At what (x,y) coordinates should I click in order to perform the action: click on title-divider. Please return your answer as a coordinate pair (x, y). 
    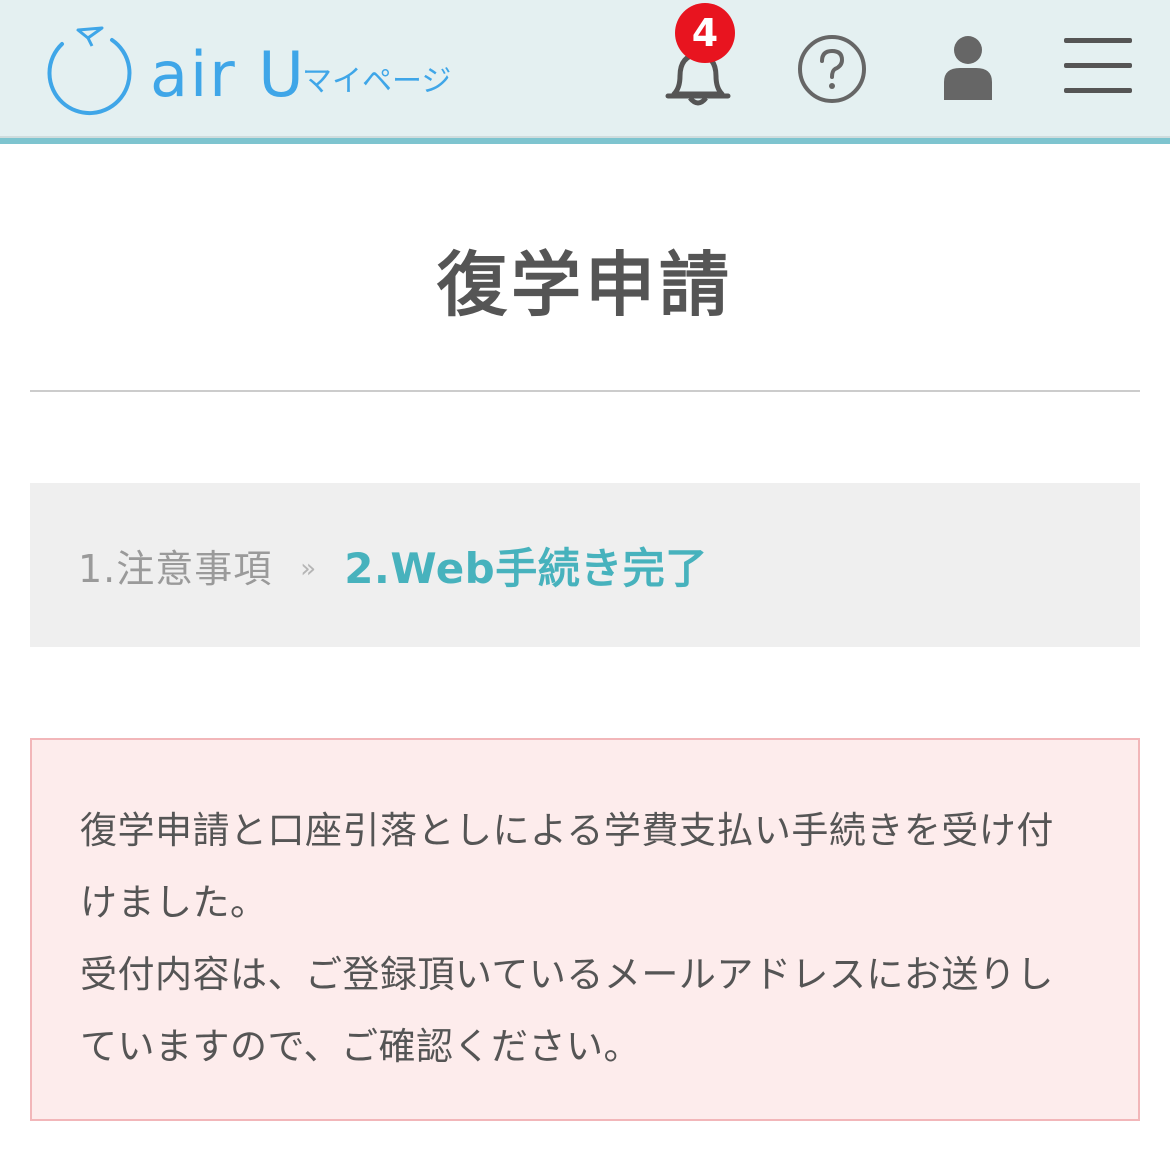
    Looking at the image, I should click on (585, 391).